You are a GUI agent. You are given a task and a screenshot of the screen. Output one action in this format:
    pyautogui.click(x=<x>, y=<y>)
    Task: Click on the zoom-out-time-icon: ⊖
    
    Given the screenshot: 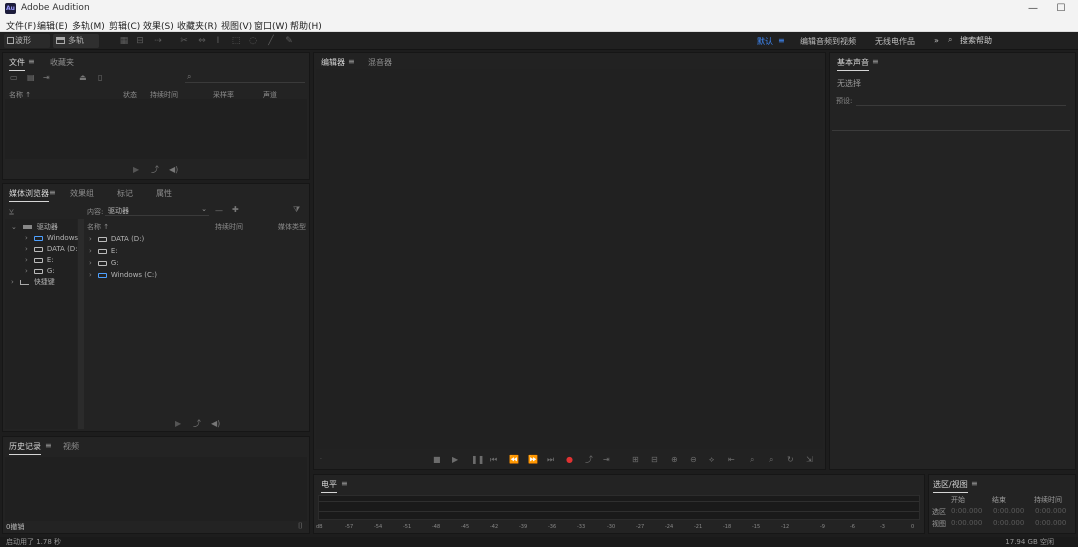 What is the action you would take?
    pyautogui.click(x=693, y=460)
    